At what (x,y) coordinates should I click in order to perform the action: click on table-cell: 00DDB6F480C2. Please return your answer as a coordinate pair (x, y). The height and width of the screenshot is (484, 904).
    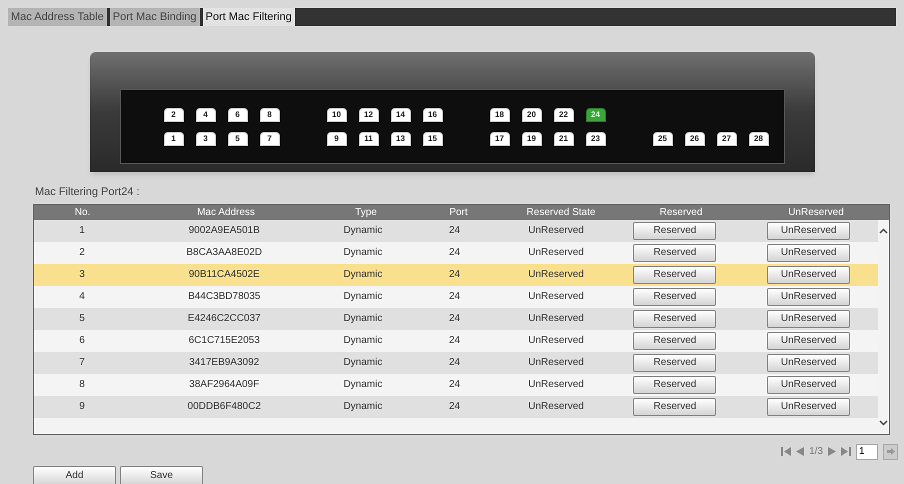
    Looking at the image, I should click on (224, 406).